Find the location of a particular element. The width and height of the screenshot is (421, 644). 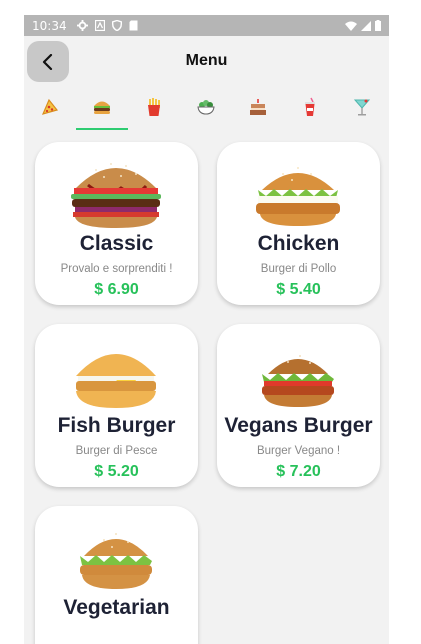

shield-icon is located at coordinates (116, 25).